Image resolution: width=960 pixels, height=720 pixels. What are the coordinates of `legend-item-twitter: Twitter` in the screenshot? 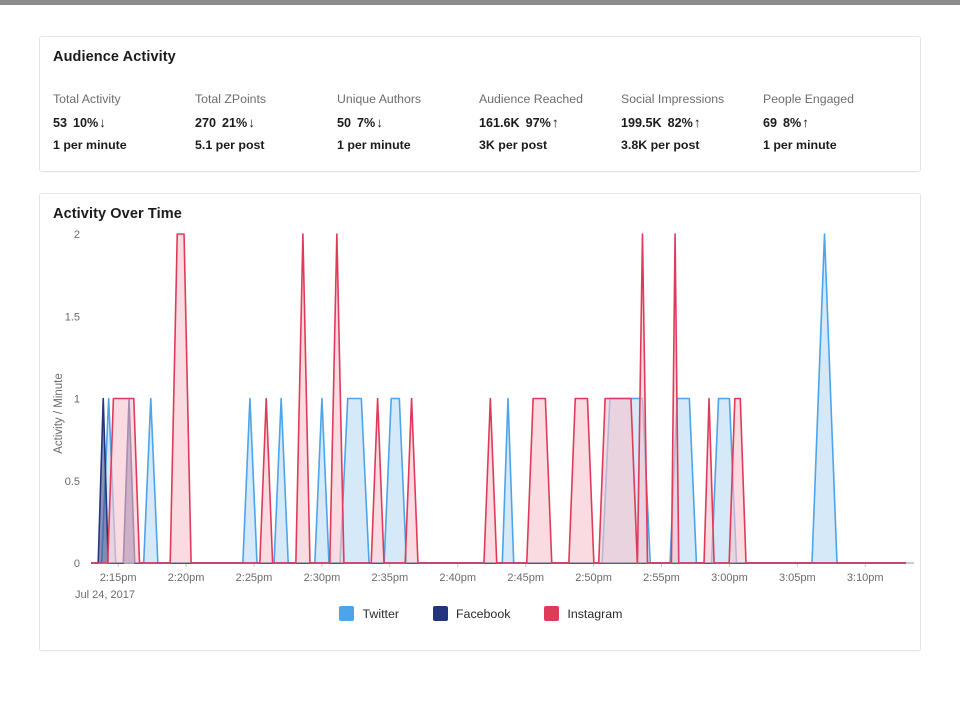 It's located at (369, 613).